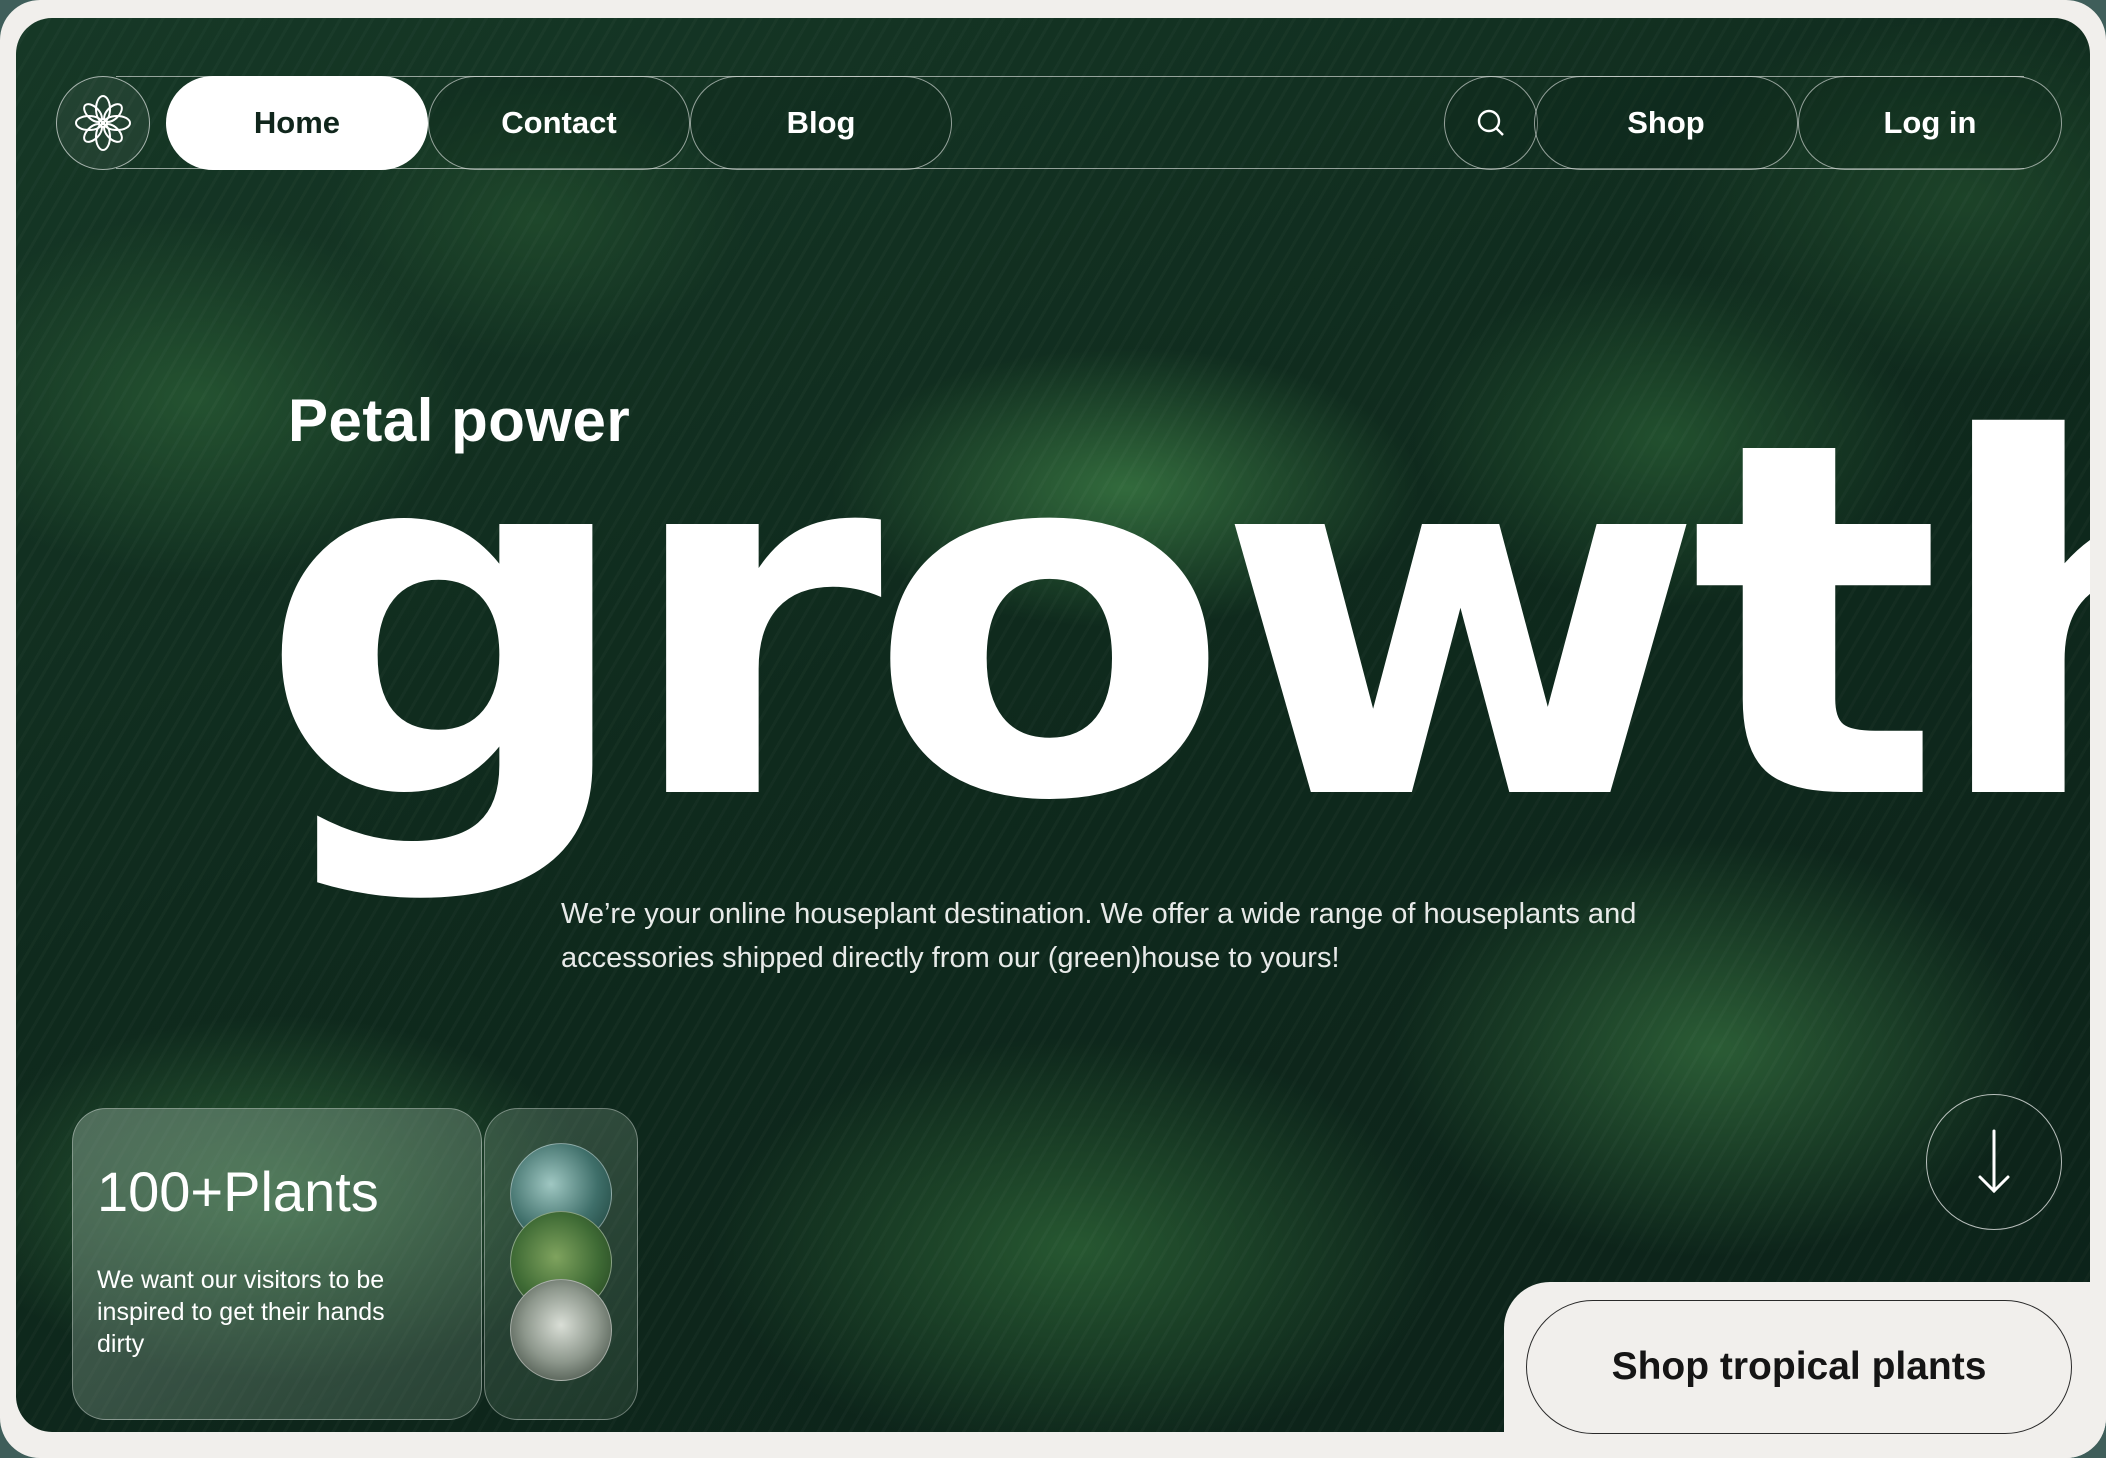 This screenshot has height=1458, width=2106. What do you see at coordinates (1930, 123) in the screenshot?
I see `login-button: Log in` at bounding box center [1930, 123].